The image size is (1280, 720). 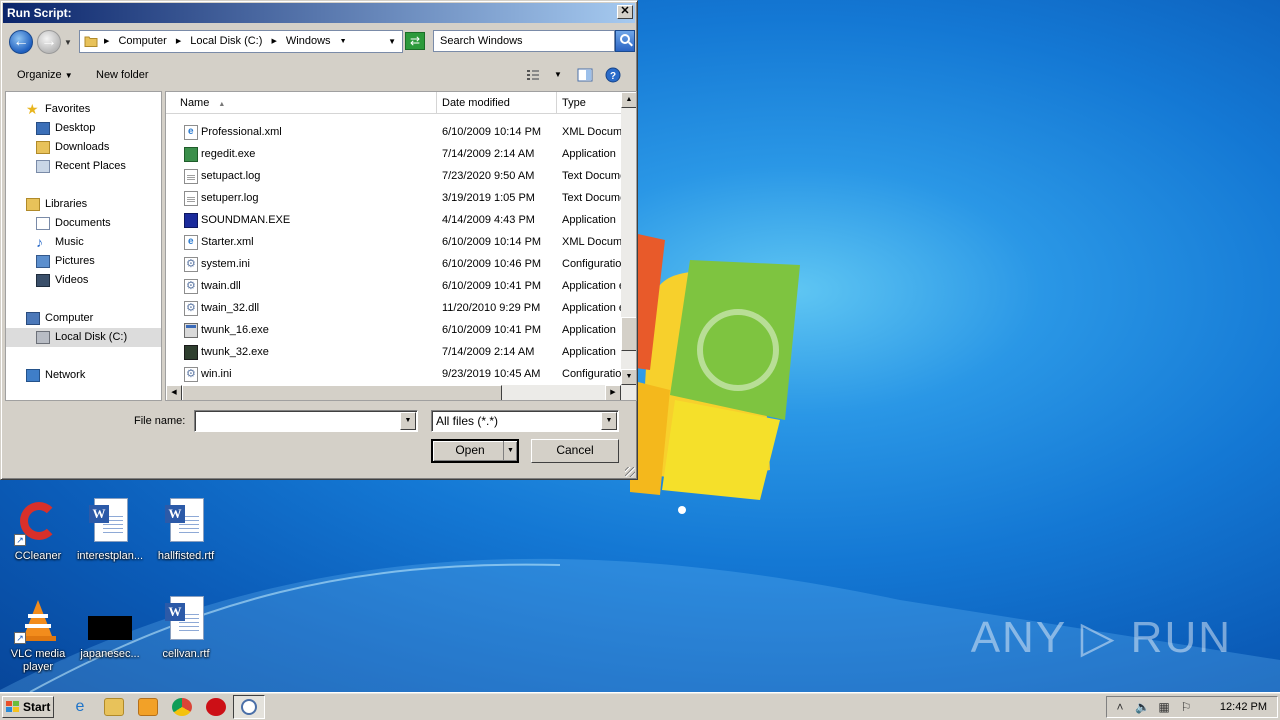 I want to click on desktop-icon-label: hallfisted.rtf, so click(x=186, y=556).